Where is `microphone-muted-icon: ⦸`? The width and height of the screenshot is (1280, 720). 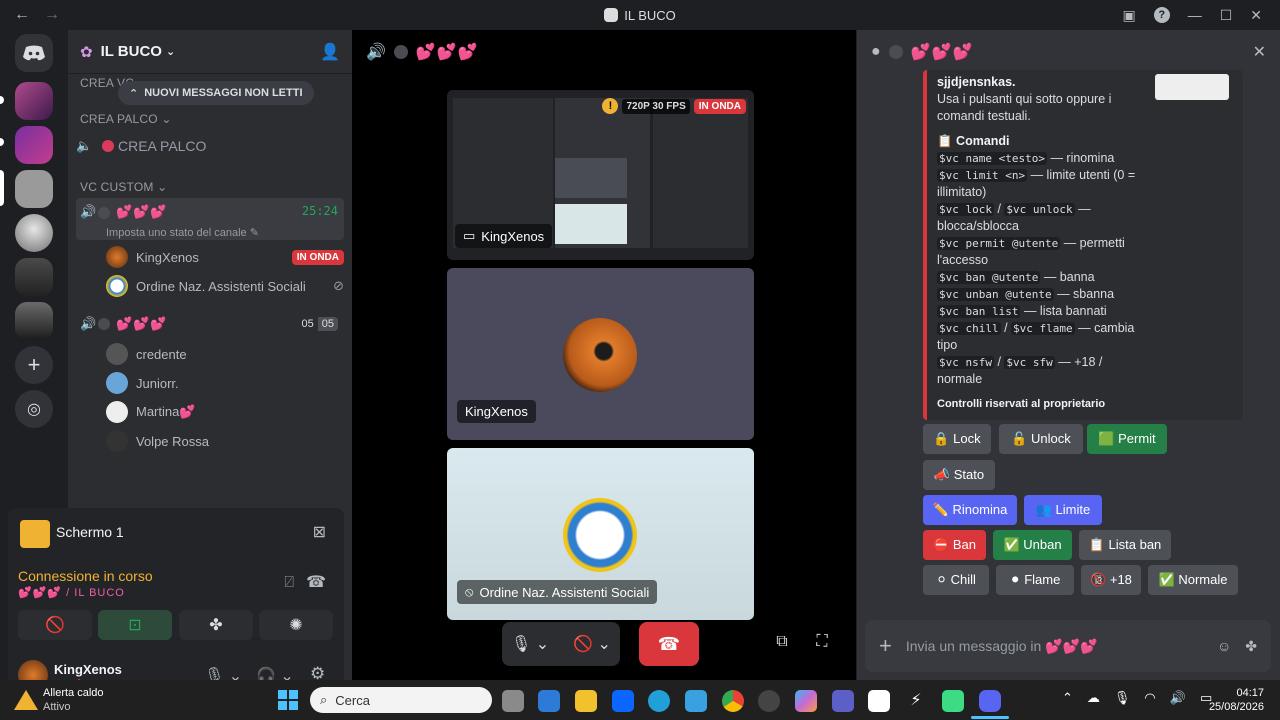 microphone-muted-icon: ⦸ is located at coordinates (469, 591).